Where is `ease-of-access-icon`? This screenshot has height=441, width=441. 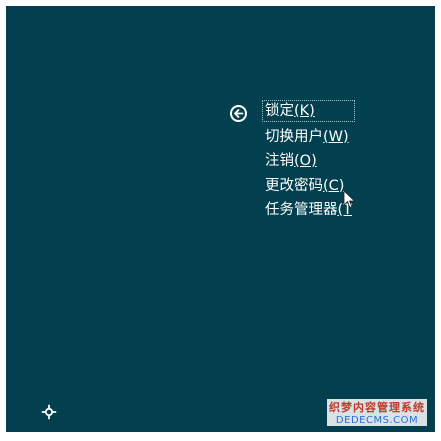
ease-of-access-icon is located at coordinates (49, 412).